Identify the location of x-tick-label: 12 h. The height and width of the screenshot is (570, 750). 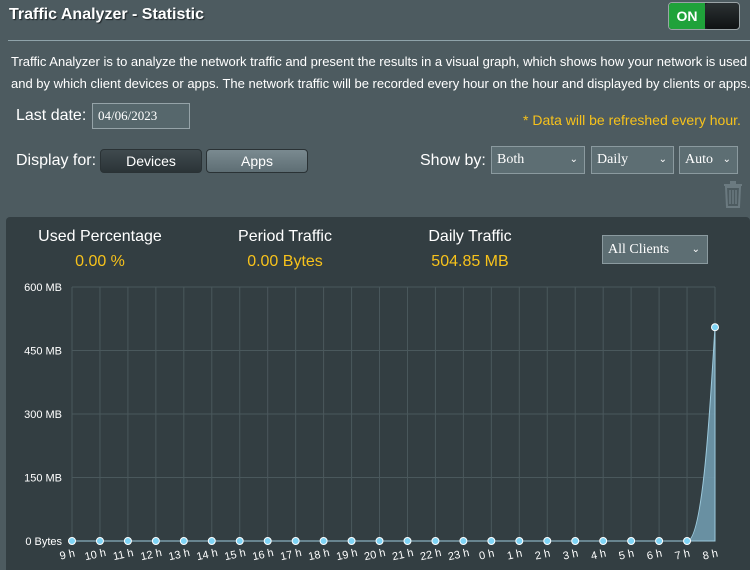
(151, 555).